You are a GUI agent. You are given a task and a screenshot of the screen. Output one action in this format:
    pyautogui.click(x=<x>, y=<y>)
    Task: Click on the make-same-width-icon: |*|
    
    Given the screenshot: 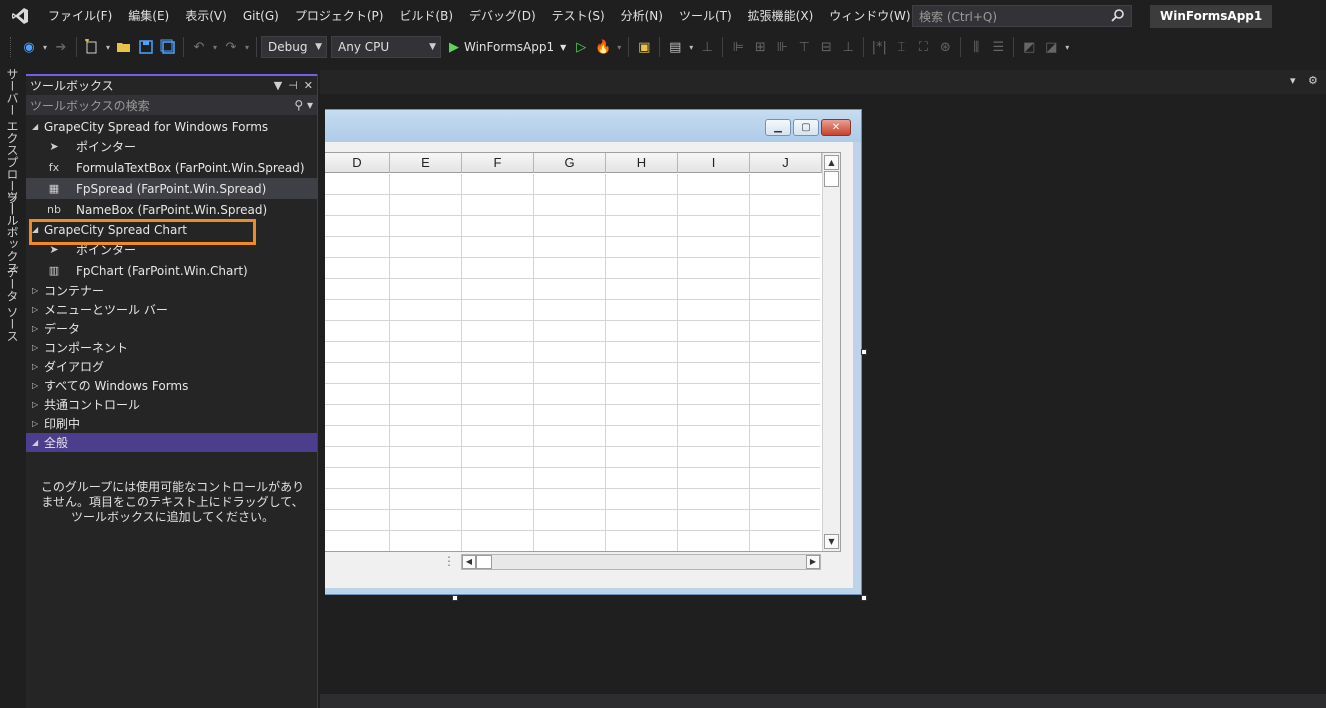 What is the action you would take?
    pyautogui.click(x=879, y=47)
    